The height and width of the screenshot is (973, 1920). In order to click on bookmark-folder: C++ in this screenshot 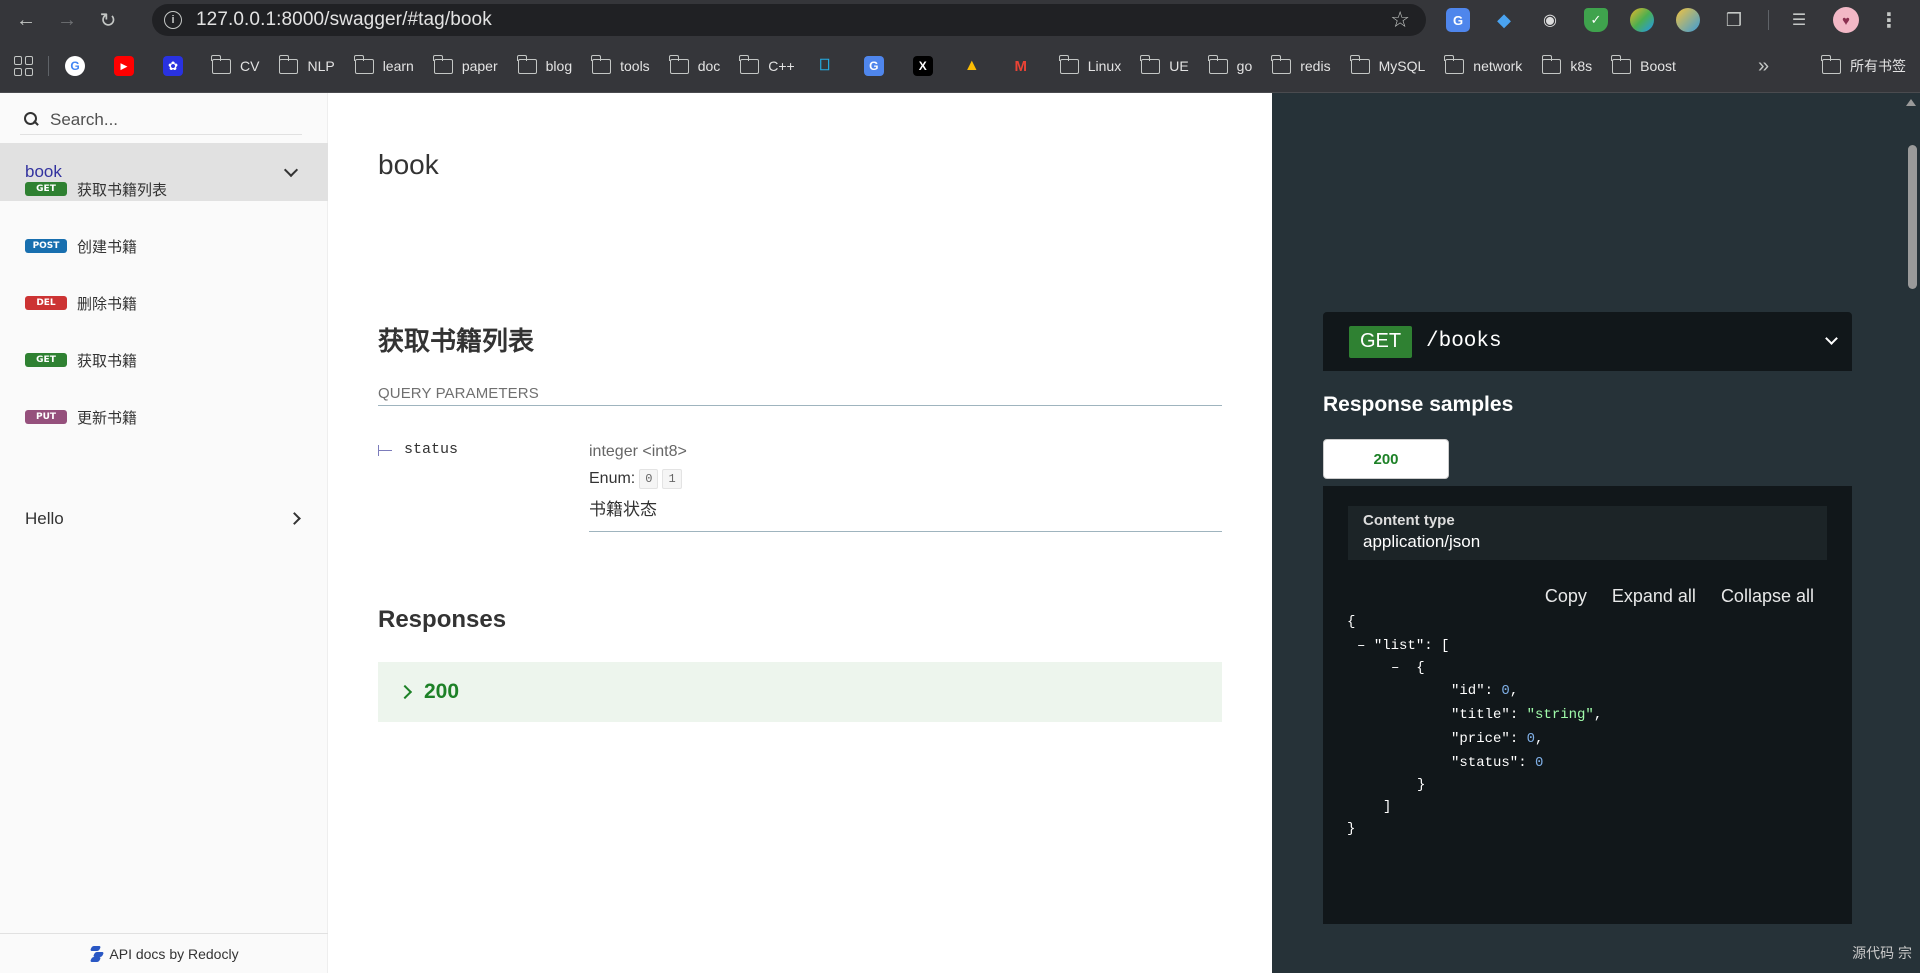, I will do `click(767, 64)`.